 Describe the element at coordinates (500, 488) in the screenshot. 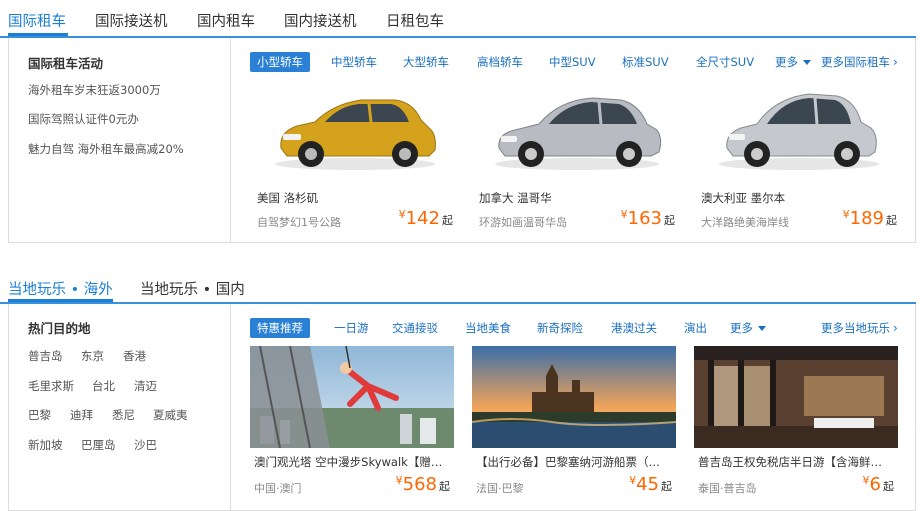

I see `activity-location: 法国·巴黎` at that location.